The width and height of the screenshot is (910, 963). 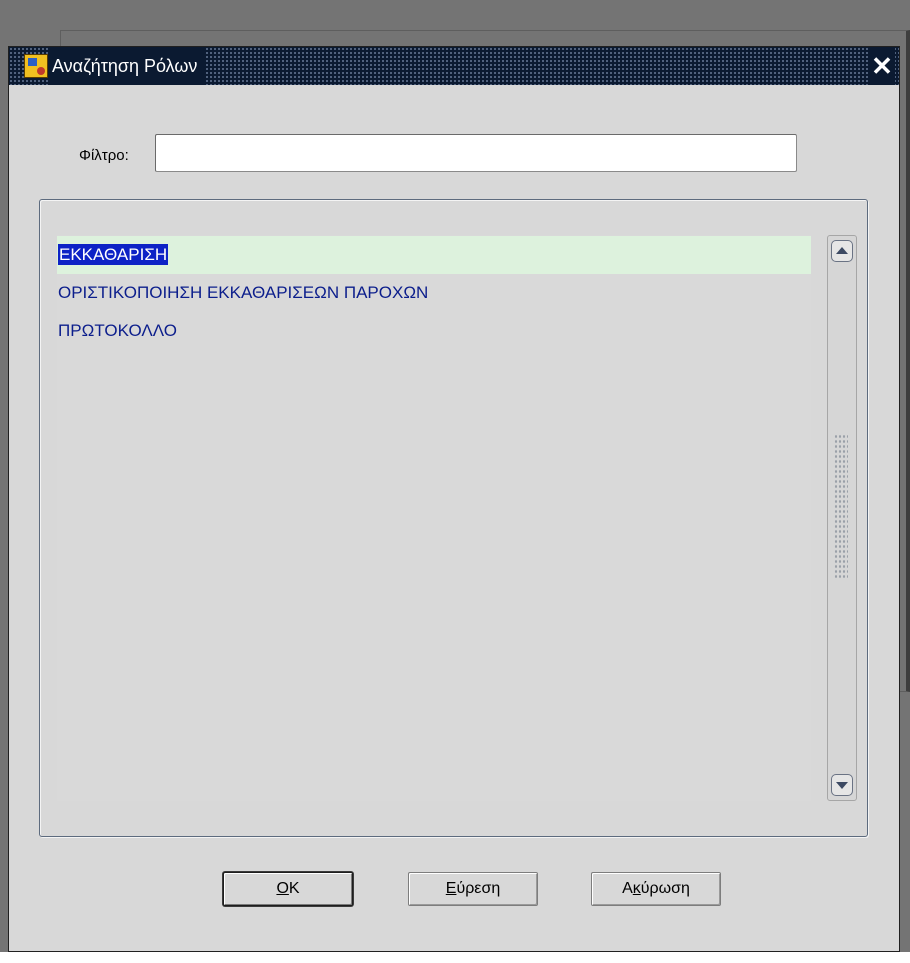 I want to click on dialog-title: Αναζήτηση Ρόλων, so click(x=127, y=66).